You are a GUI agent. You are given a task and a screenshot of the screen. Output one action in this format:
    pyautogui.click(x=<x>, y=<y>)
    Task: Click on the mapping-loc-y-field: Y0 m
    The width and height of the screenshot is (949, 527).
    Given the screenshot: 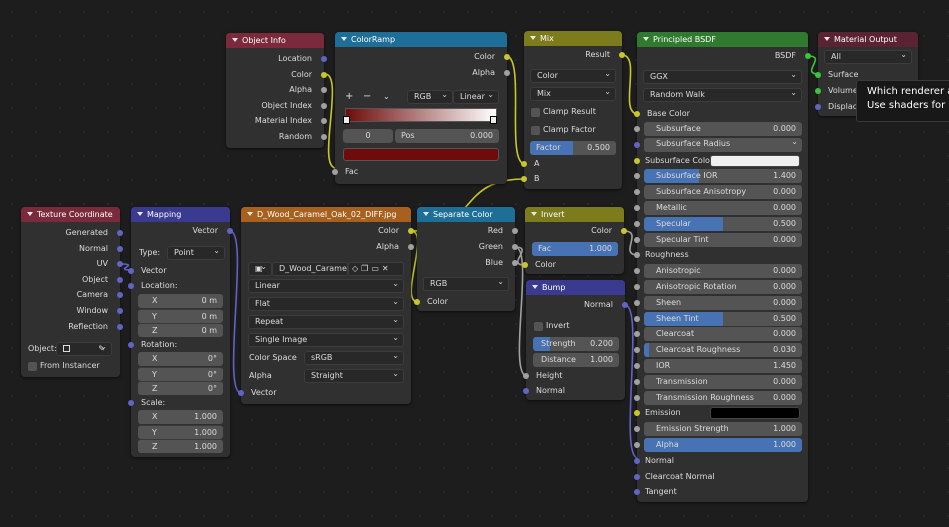 What is the action you would take?
    pyautogui.click(x=180, y=315)
    